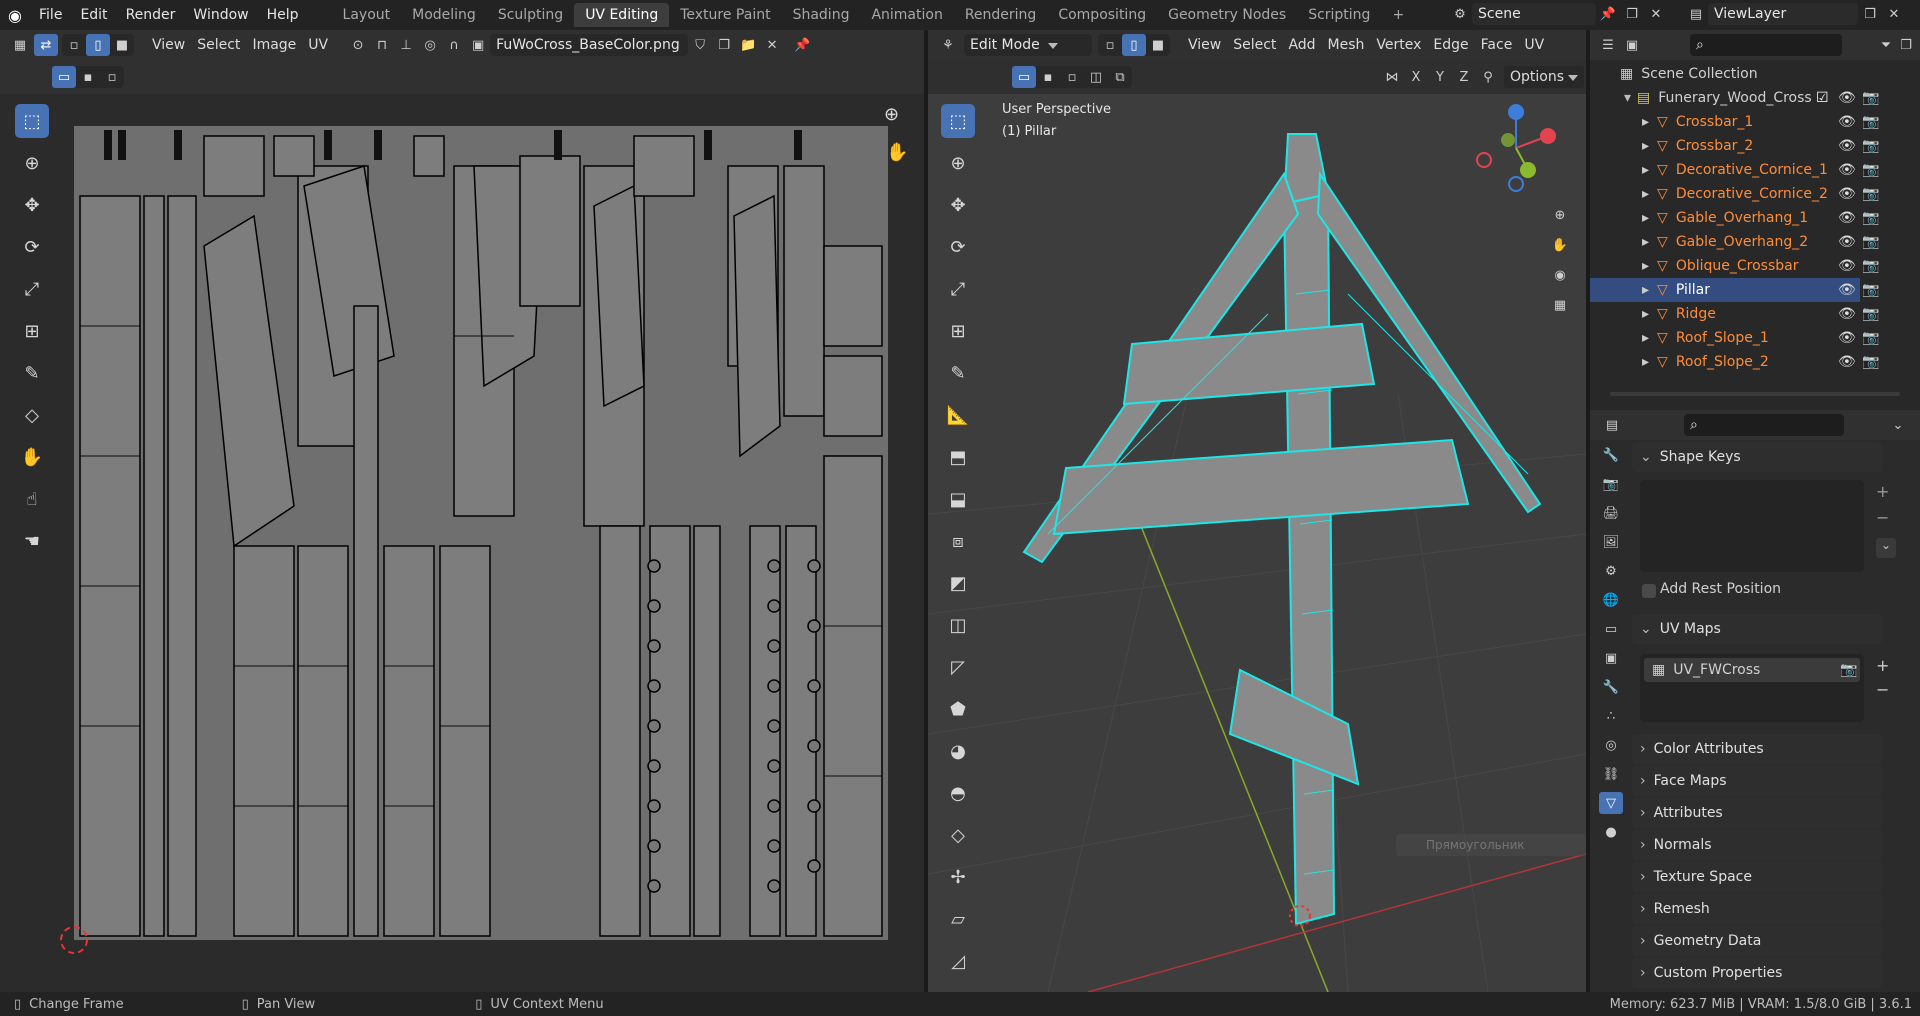  What do you see at coordinates (50, 15) in the screenshot?
I see `menu-file: File` at bounding box center [50, 15].